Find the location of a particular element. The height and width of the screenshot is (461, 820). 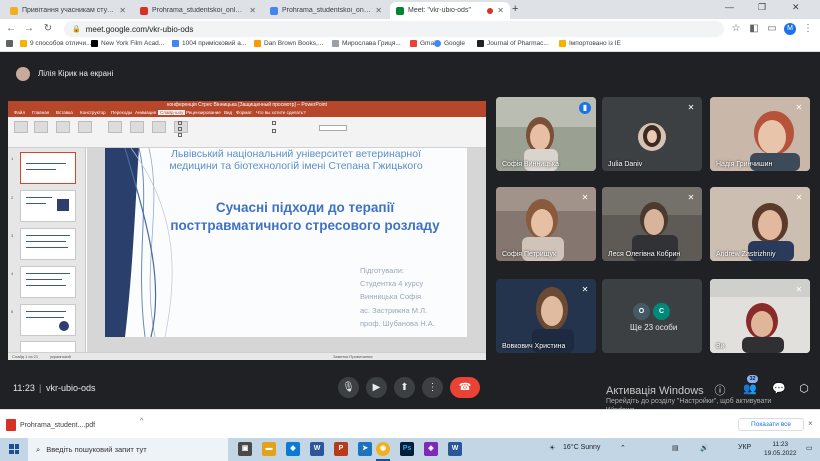

network-icon: ▤ is located at coordinates (675, 448).